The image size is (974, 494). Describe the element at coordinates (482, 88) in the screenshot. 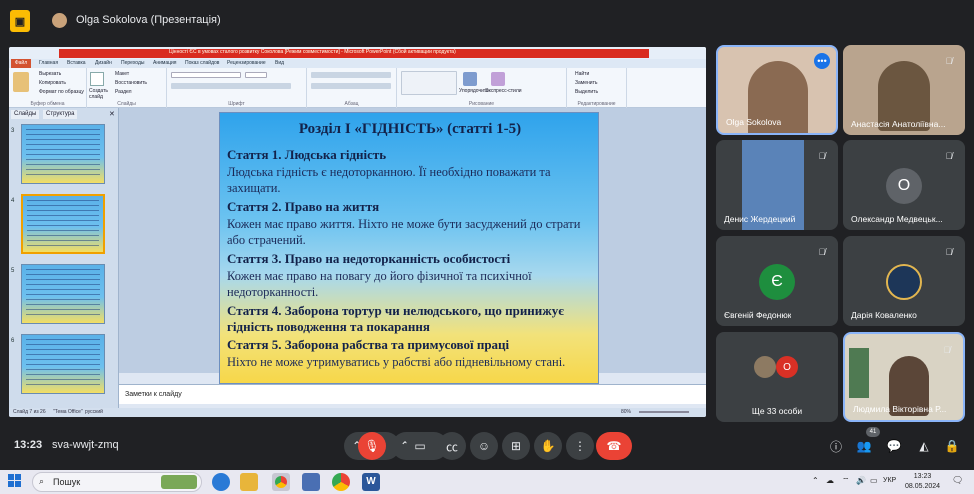

I see `ribbon-drawing: Упорядочить Экспресс-стили Рисование` at that location.